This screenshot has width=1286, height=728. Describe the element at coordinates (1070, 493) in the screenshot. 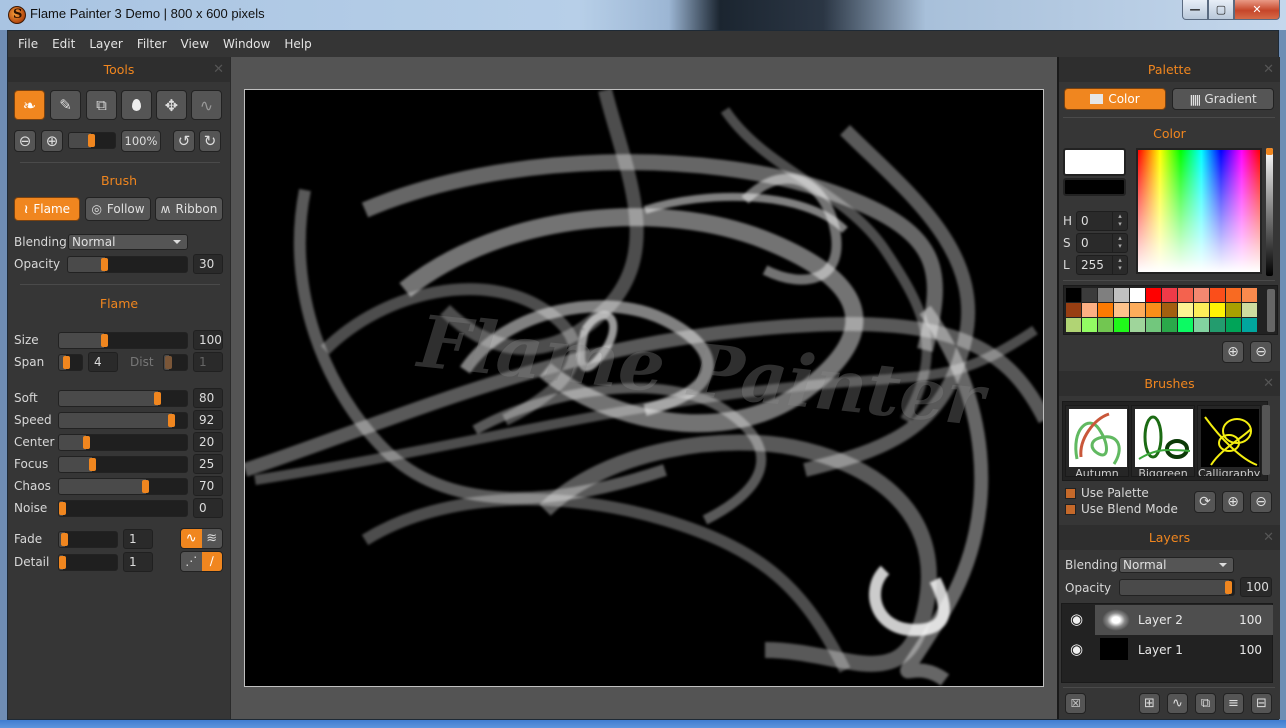

I see `use-palette-checkbox` at that location.